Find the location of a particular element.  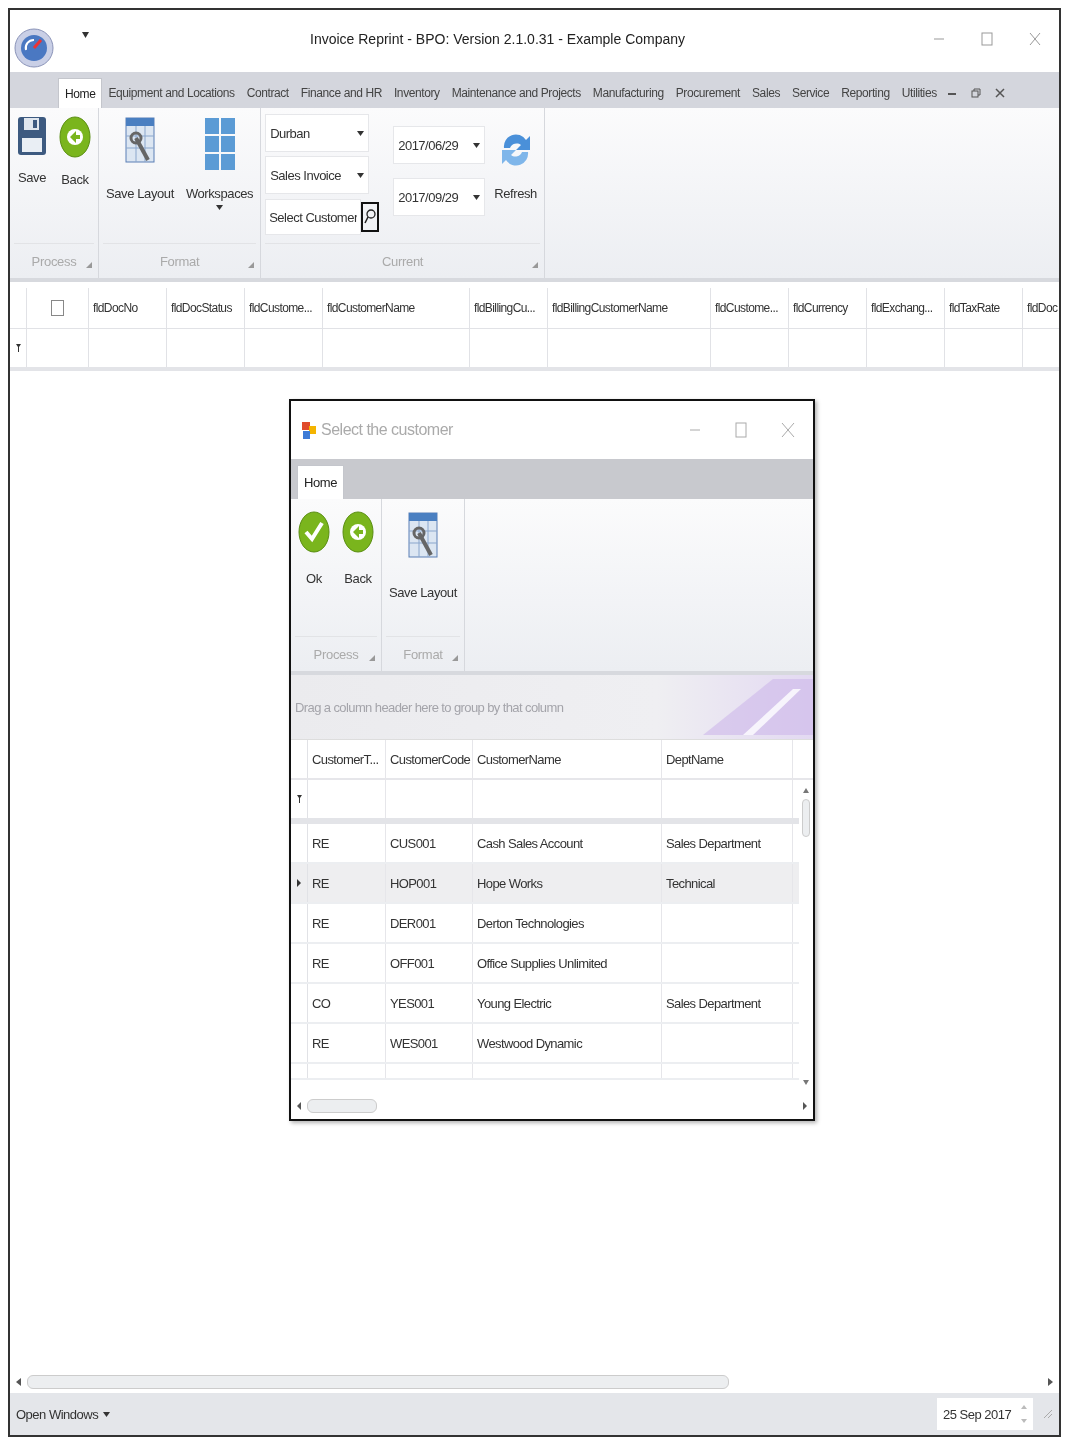

spin-arrows-icon is located at coordinates (1024, 1414).